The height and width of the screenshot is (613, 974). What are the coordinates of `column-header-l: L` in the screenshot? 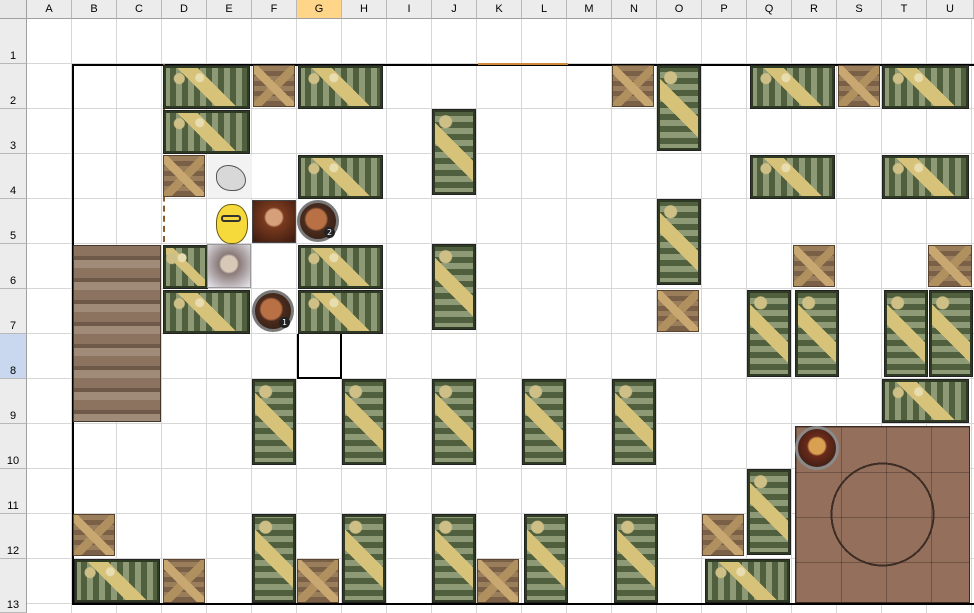 It's located at (544, 9).